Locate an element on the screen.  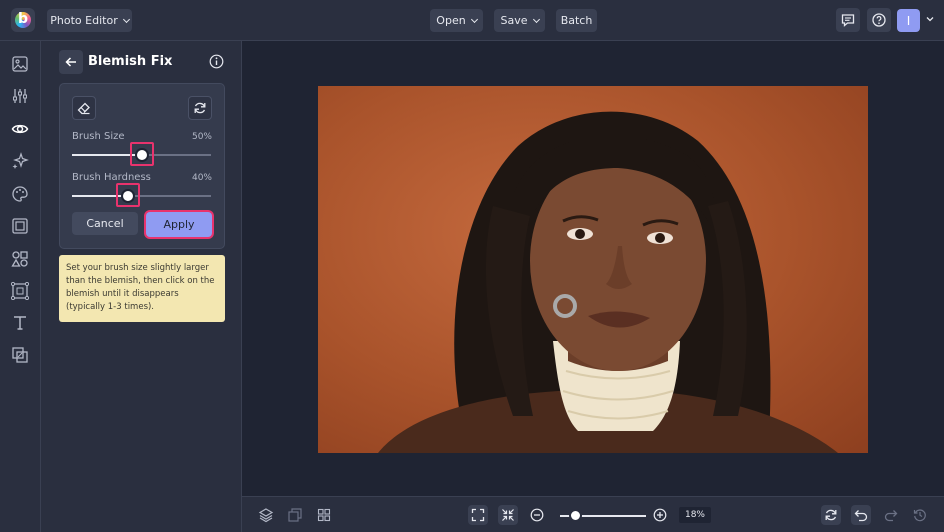
shapes-icon is located at coordinates (20, 259).